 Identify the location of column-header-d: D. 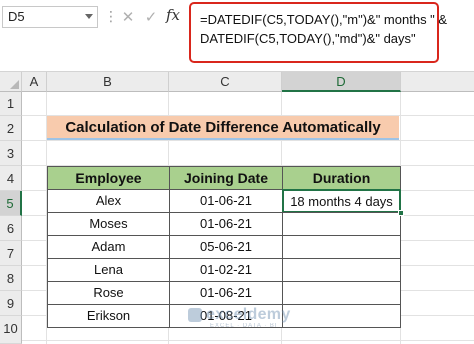
(341, 82).